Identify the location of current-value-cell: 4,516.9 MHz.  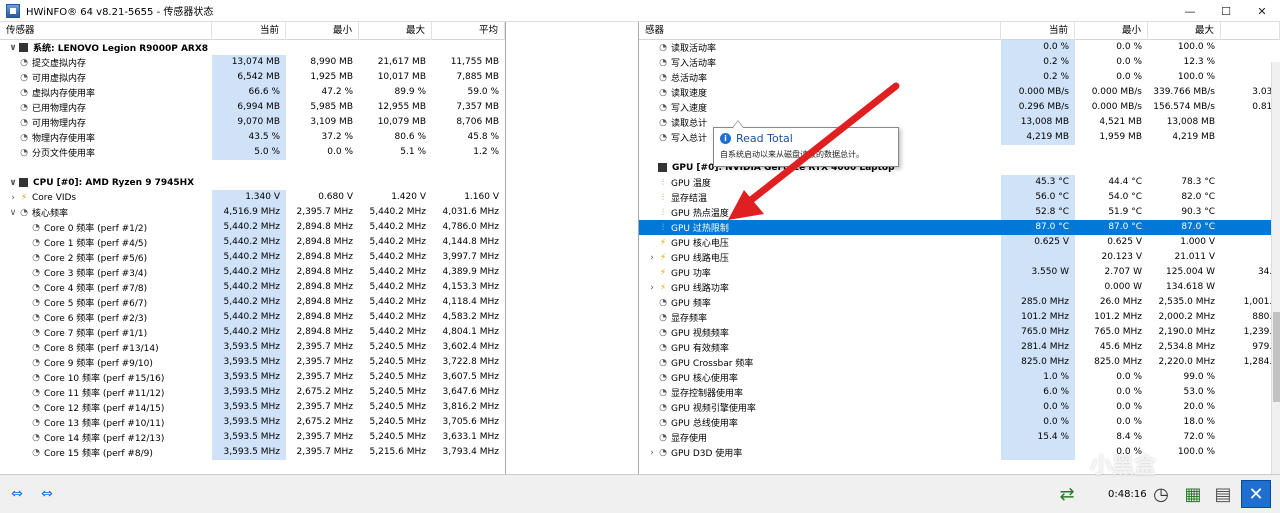
(249, 212).